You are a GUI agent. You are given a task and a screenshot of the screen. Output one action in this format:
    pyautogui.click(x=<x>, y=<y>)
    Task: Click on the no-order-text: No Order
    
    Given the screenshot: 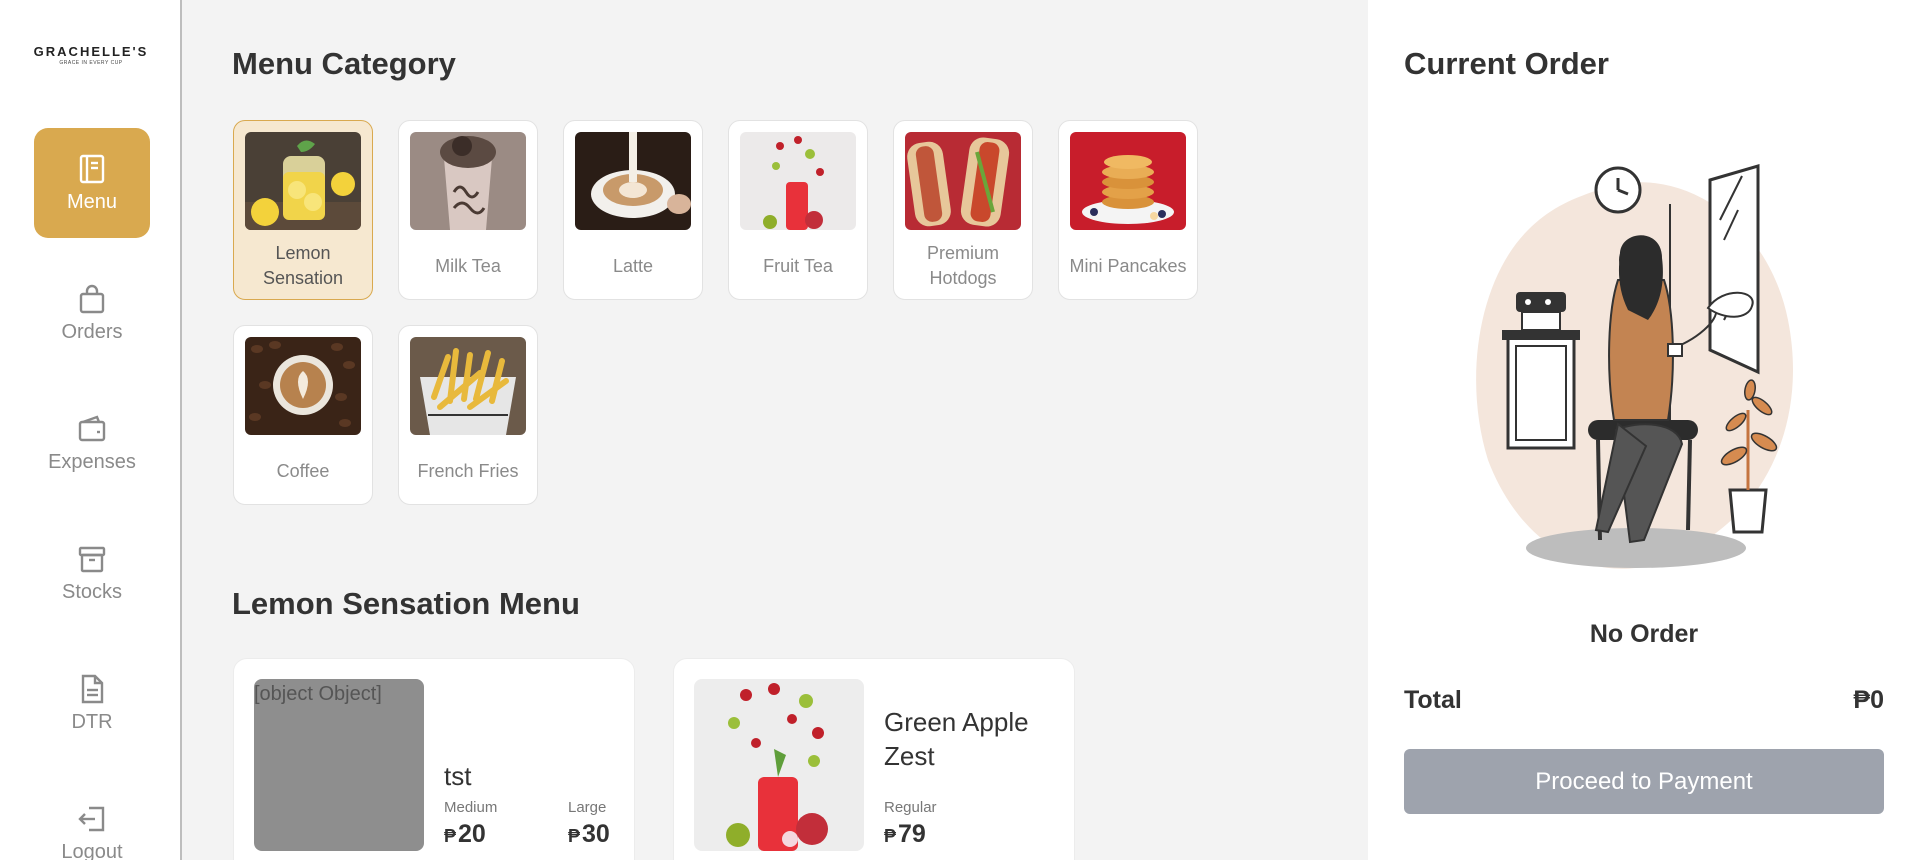 What is the action you would take?
    pyautogui.click(x=1644, y=634)
    